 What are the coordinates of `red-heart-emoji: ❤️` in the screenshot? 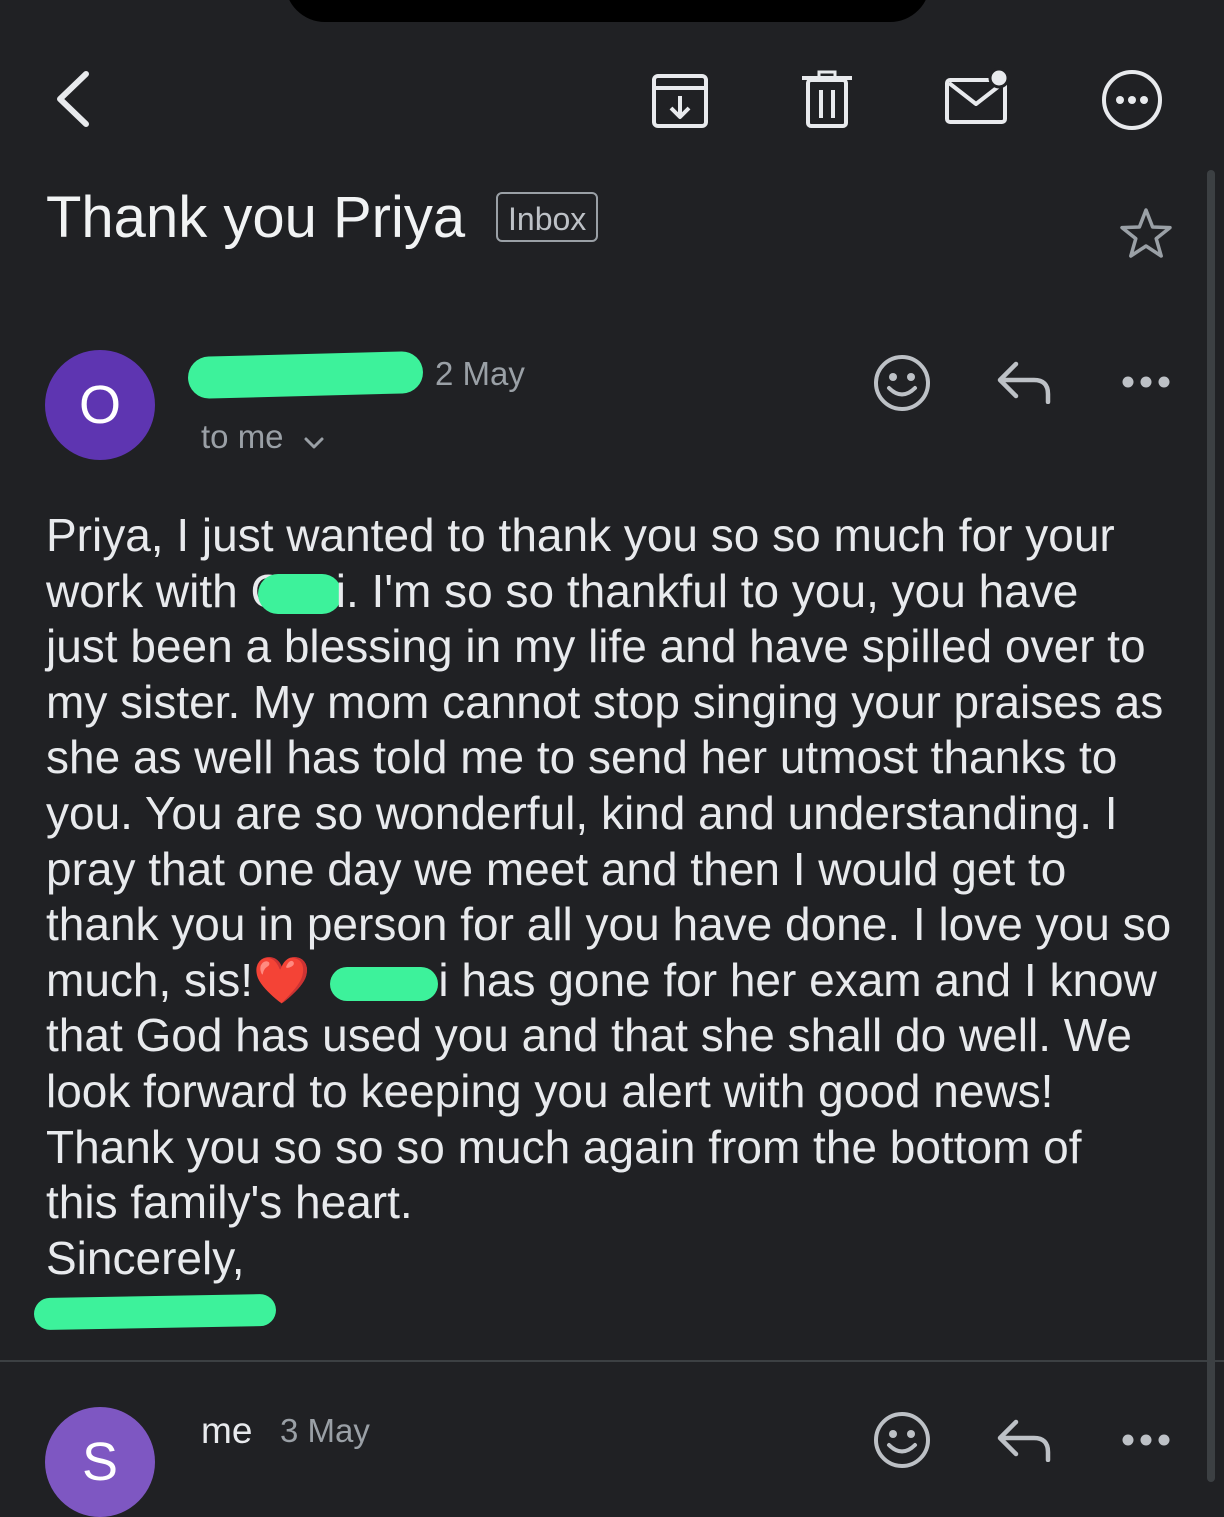 It's located at (282, 979).